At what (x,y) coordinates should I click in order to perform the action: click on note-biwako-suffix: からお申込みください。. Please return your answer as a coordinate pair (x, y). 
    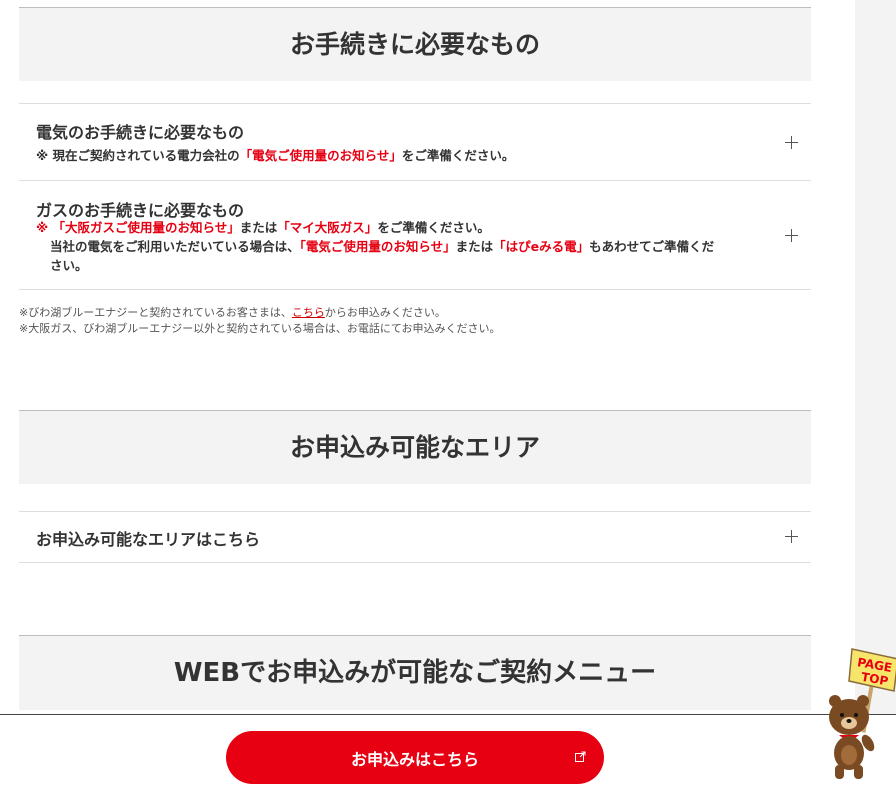
    Looking at the image, I should click on (385, 312).